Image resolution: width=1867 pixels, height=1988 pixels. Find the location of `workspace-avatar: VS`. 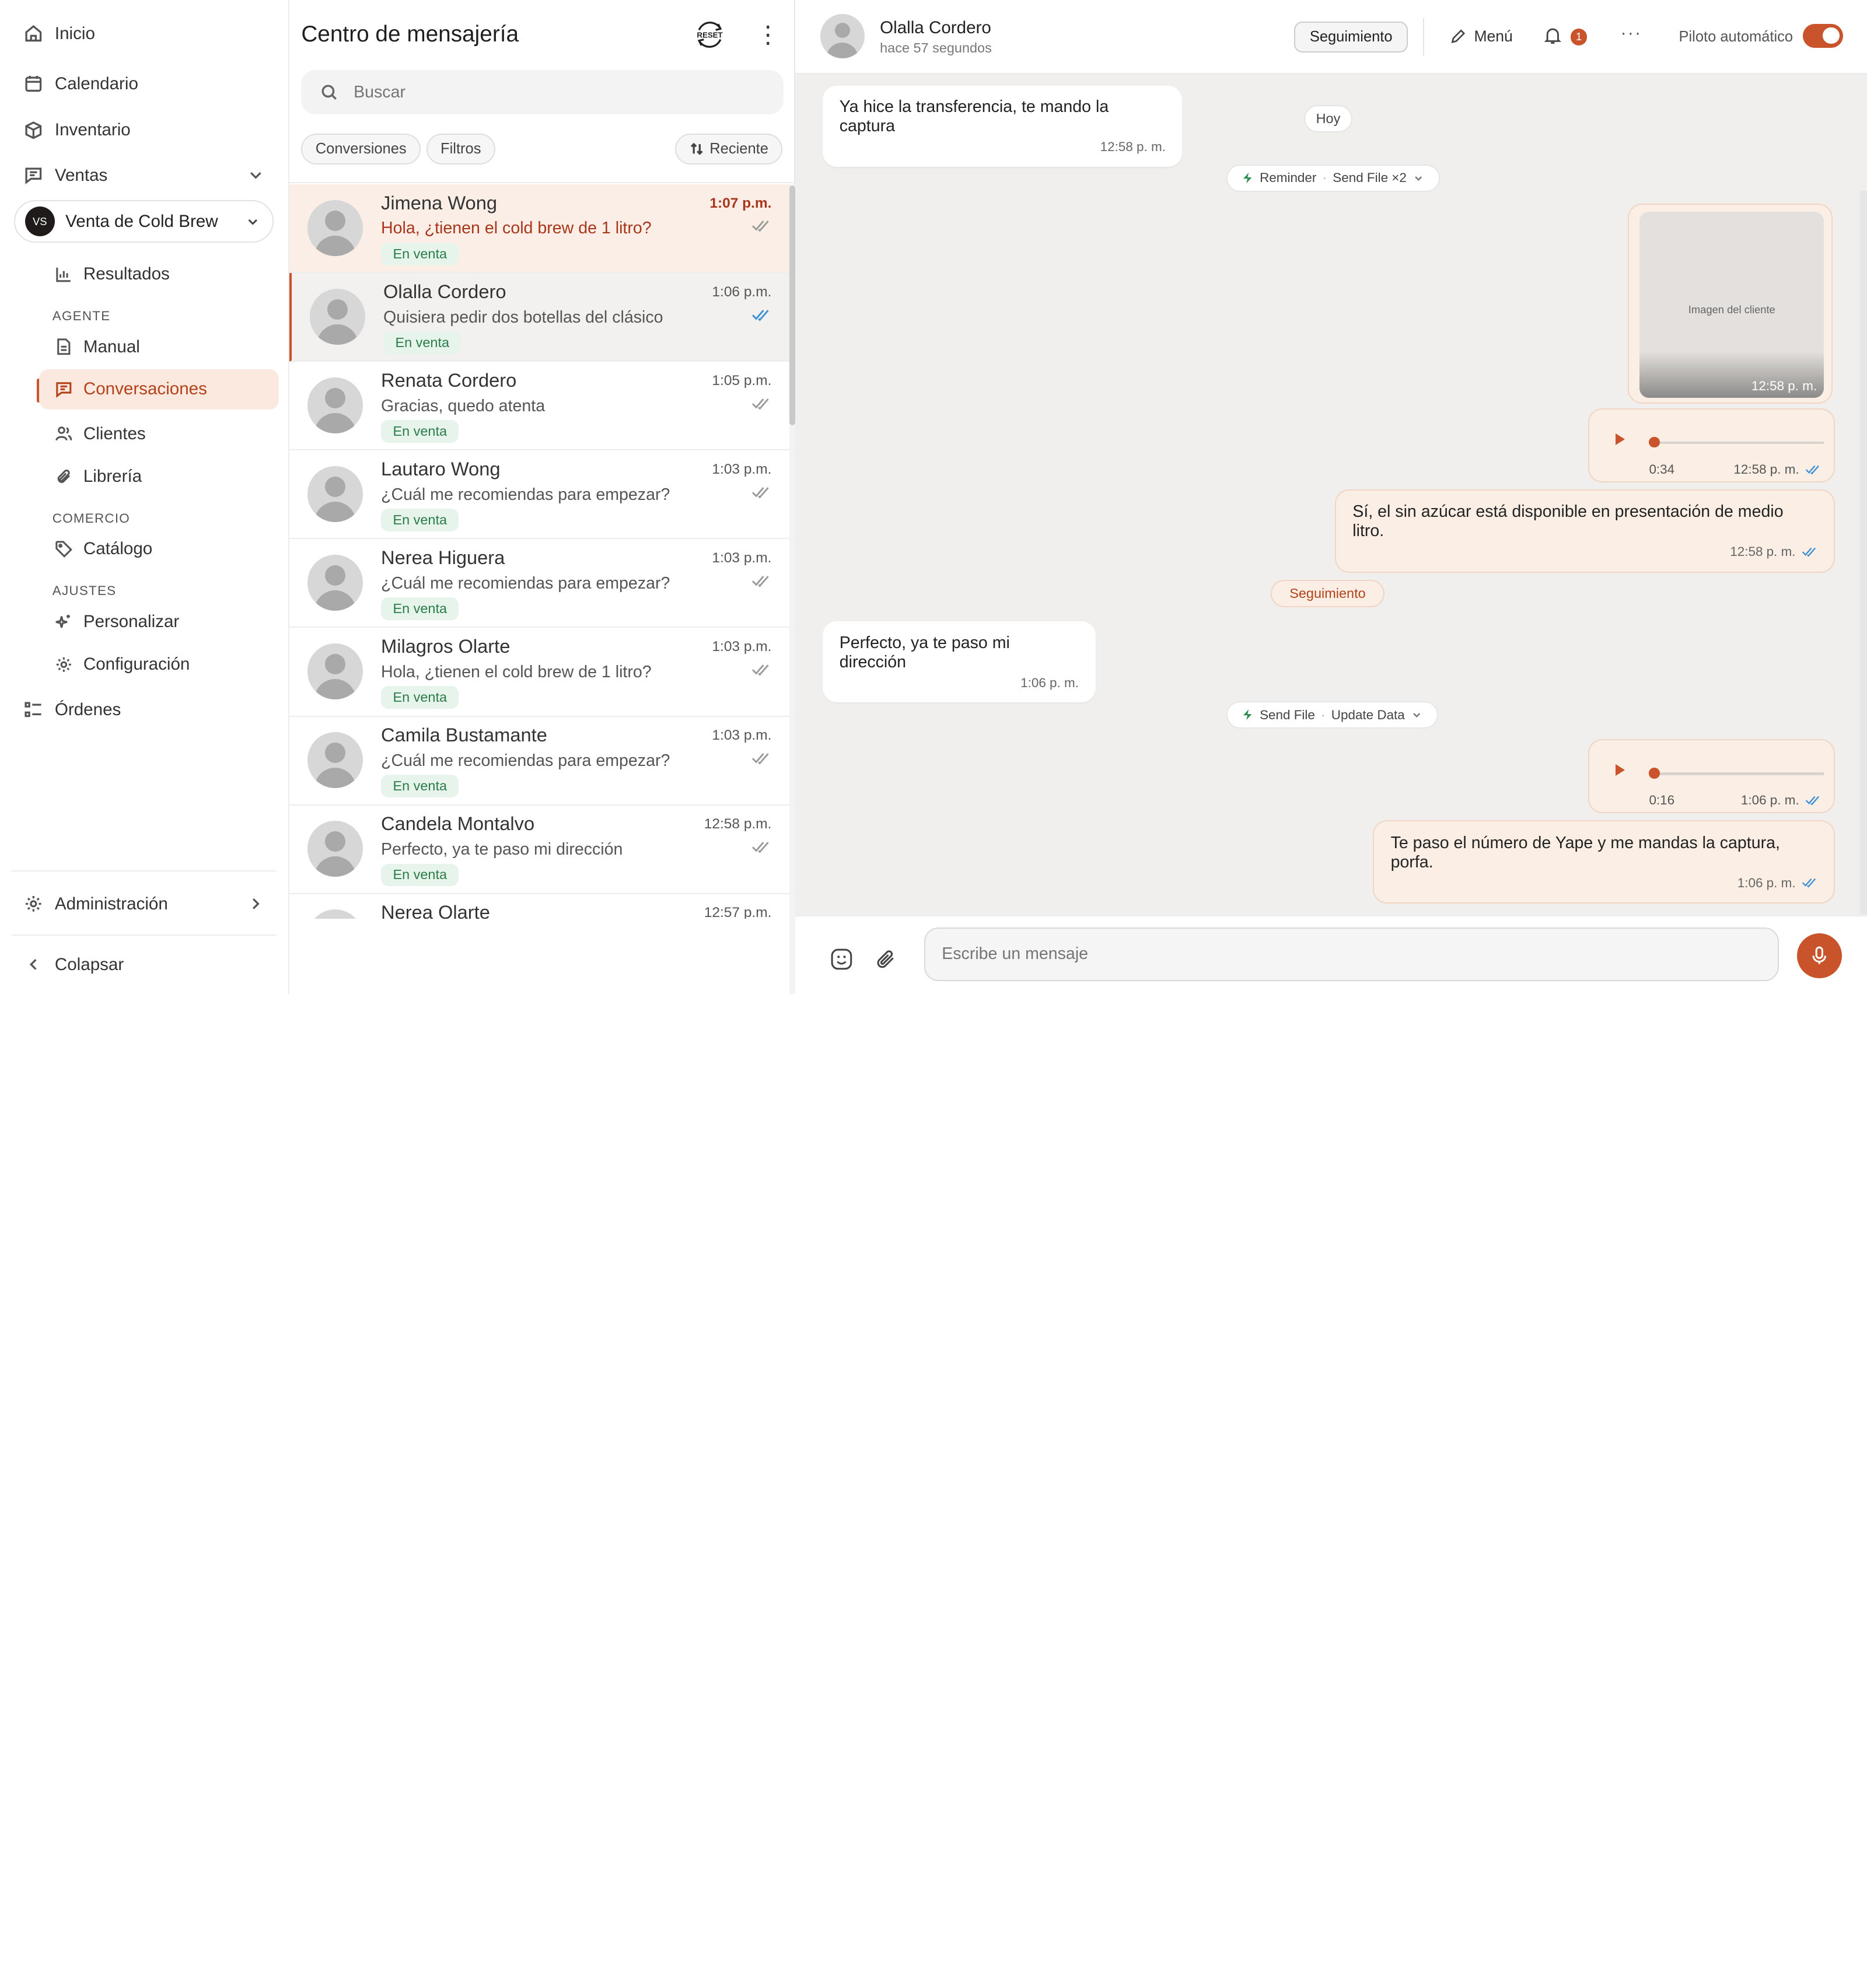

workspace-avatar: VS is located at coordinates (40, 221).